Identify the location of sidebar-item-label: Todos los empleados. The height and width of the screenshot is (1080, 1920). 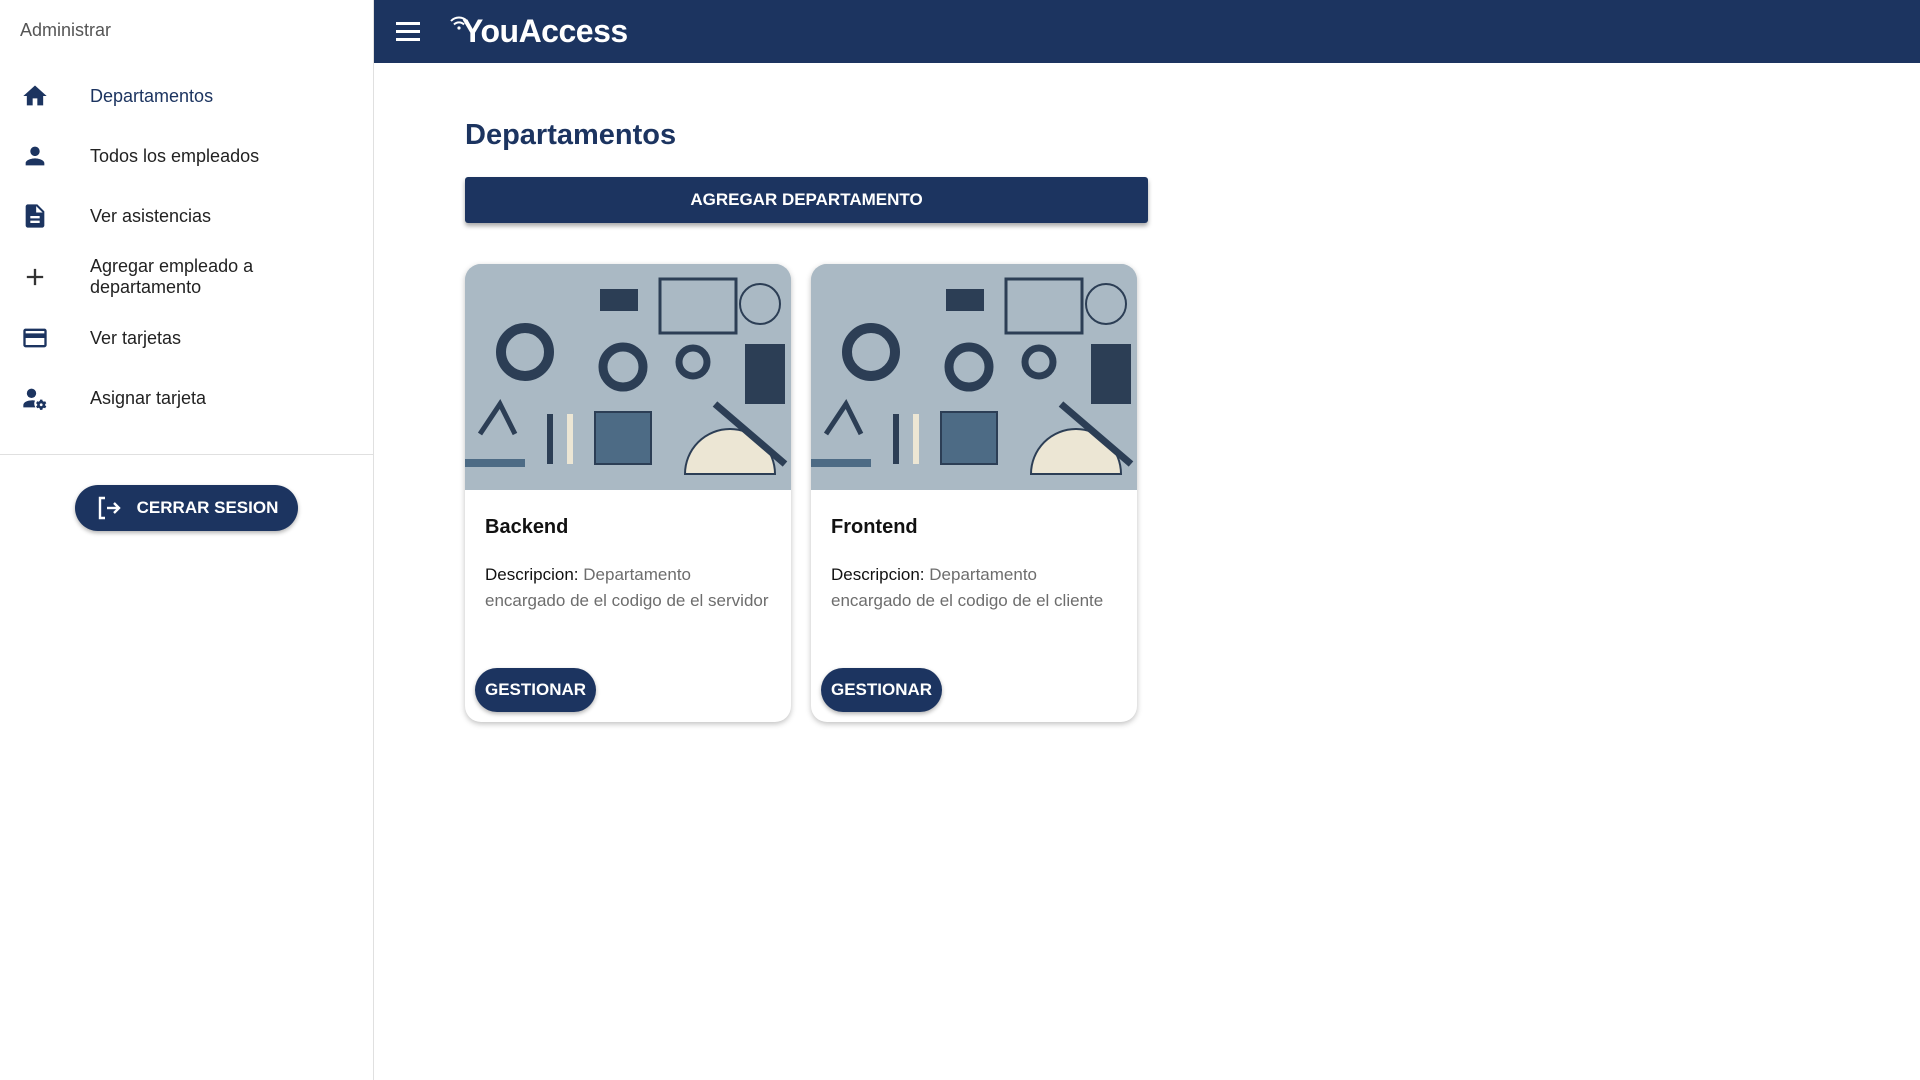
(175, 155).